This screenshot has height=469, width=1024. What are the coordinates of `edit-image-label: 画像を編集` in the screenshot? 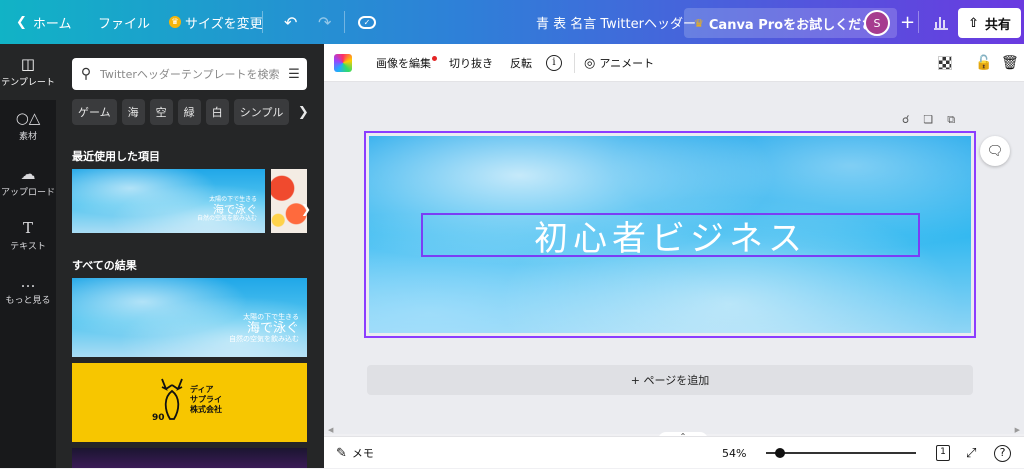 It's located at (403, 63).